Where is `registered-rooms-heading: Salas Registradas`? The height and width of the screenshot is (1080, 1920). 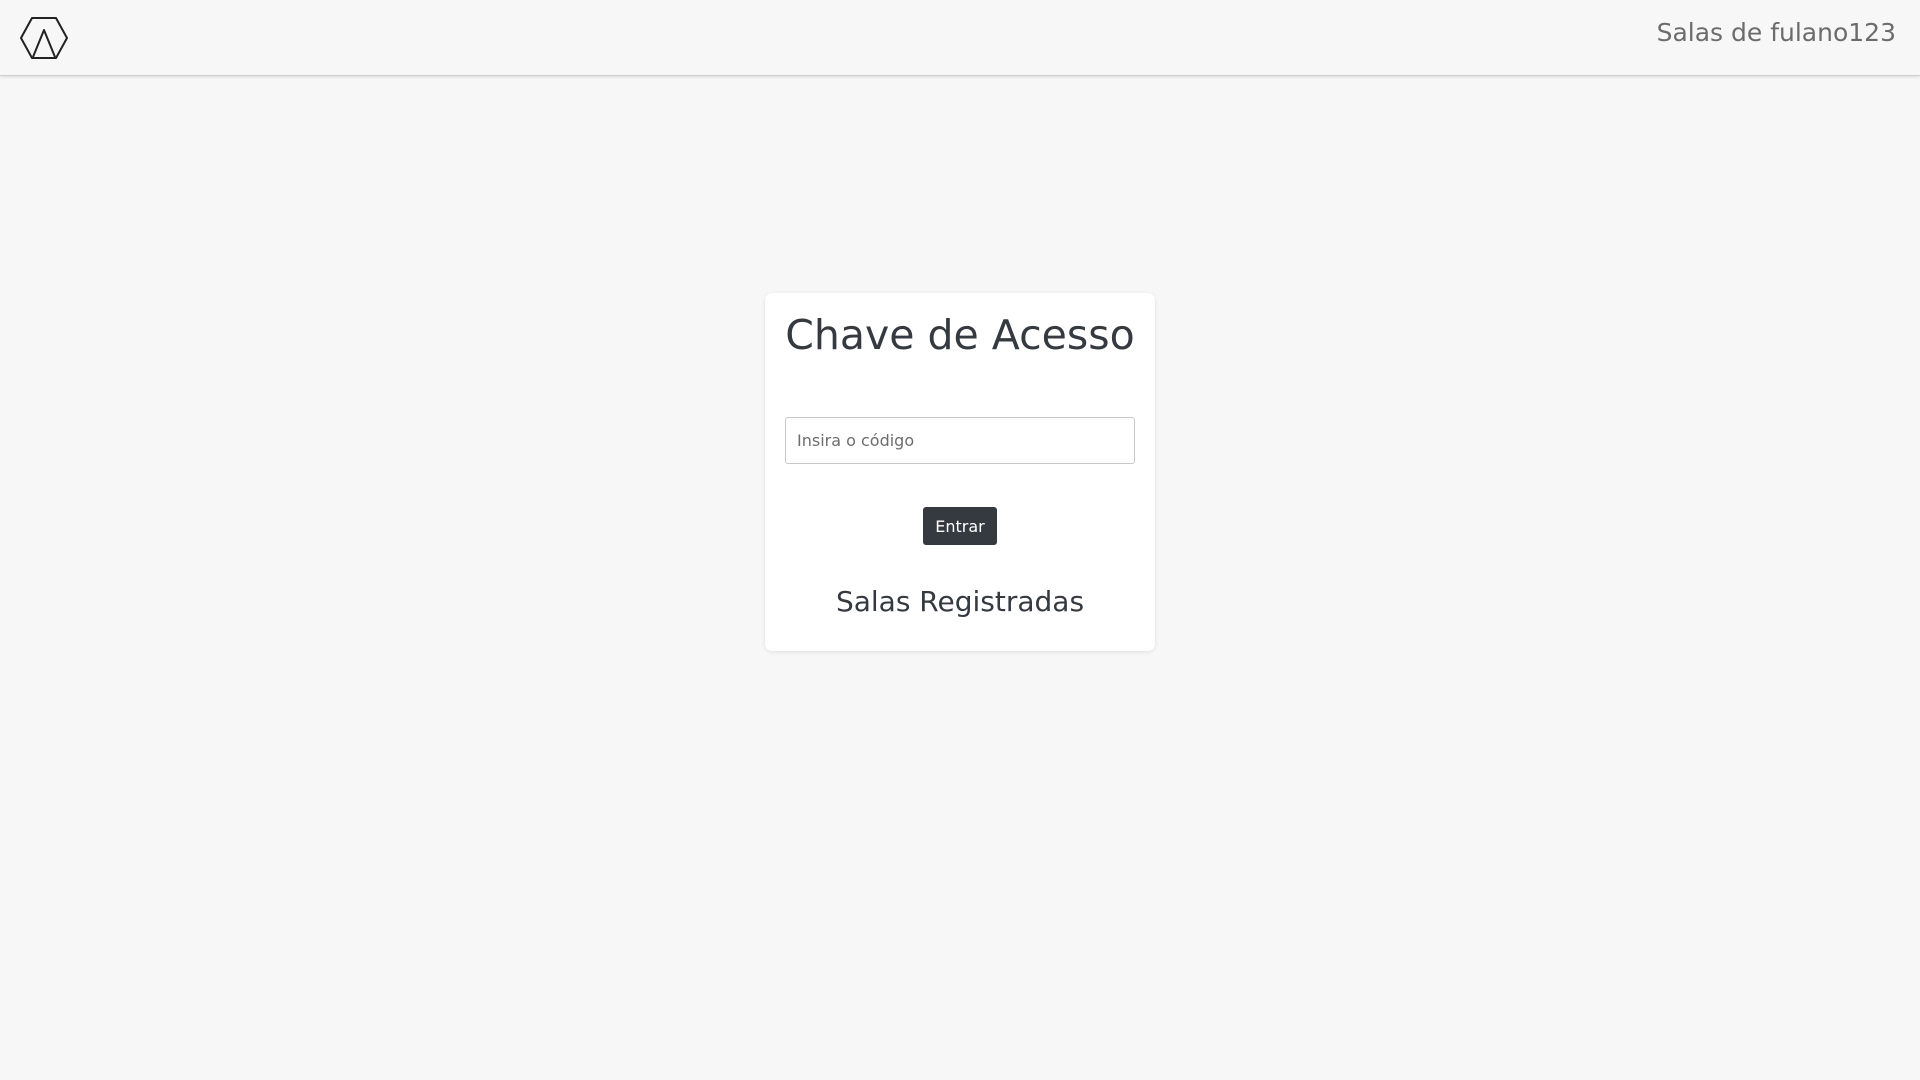 registered-rooms-heading: Salas Registradas is located at coordinates (960, 601).